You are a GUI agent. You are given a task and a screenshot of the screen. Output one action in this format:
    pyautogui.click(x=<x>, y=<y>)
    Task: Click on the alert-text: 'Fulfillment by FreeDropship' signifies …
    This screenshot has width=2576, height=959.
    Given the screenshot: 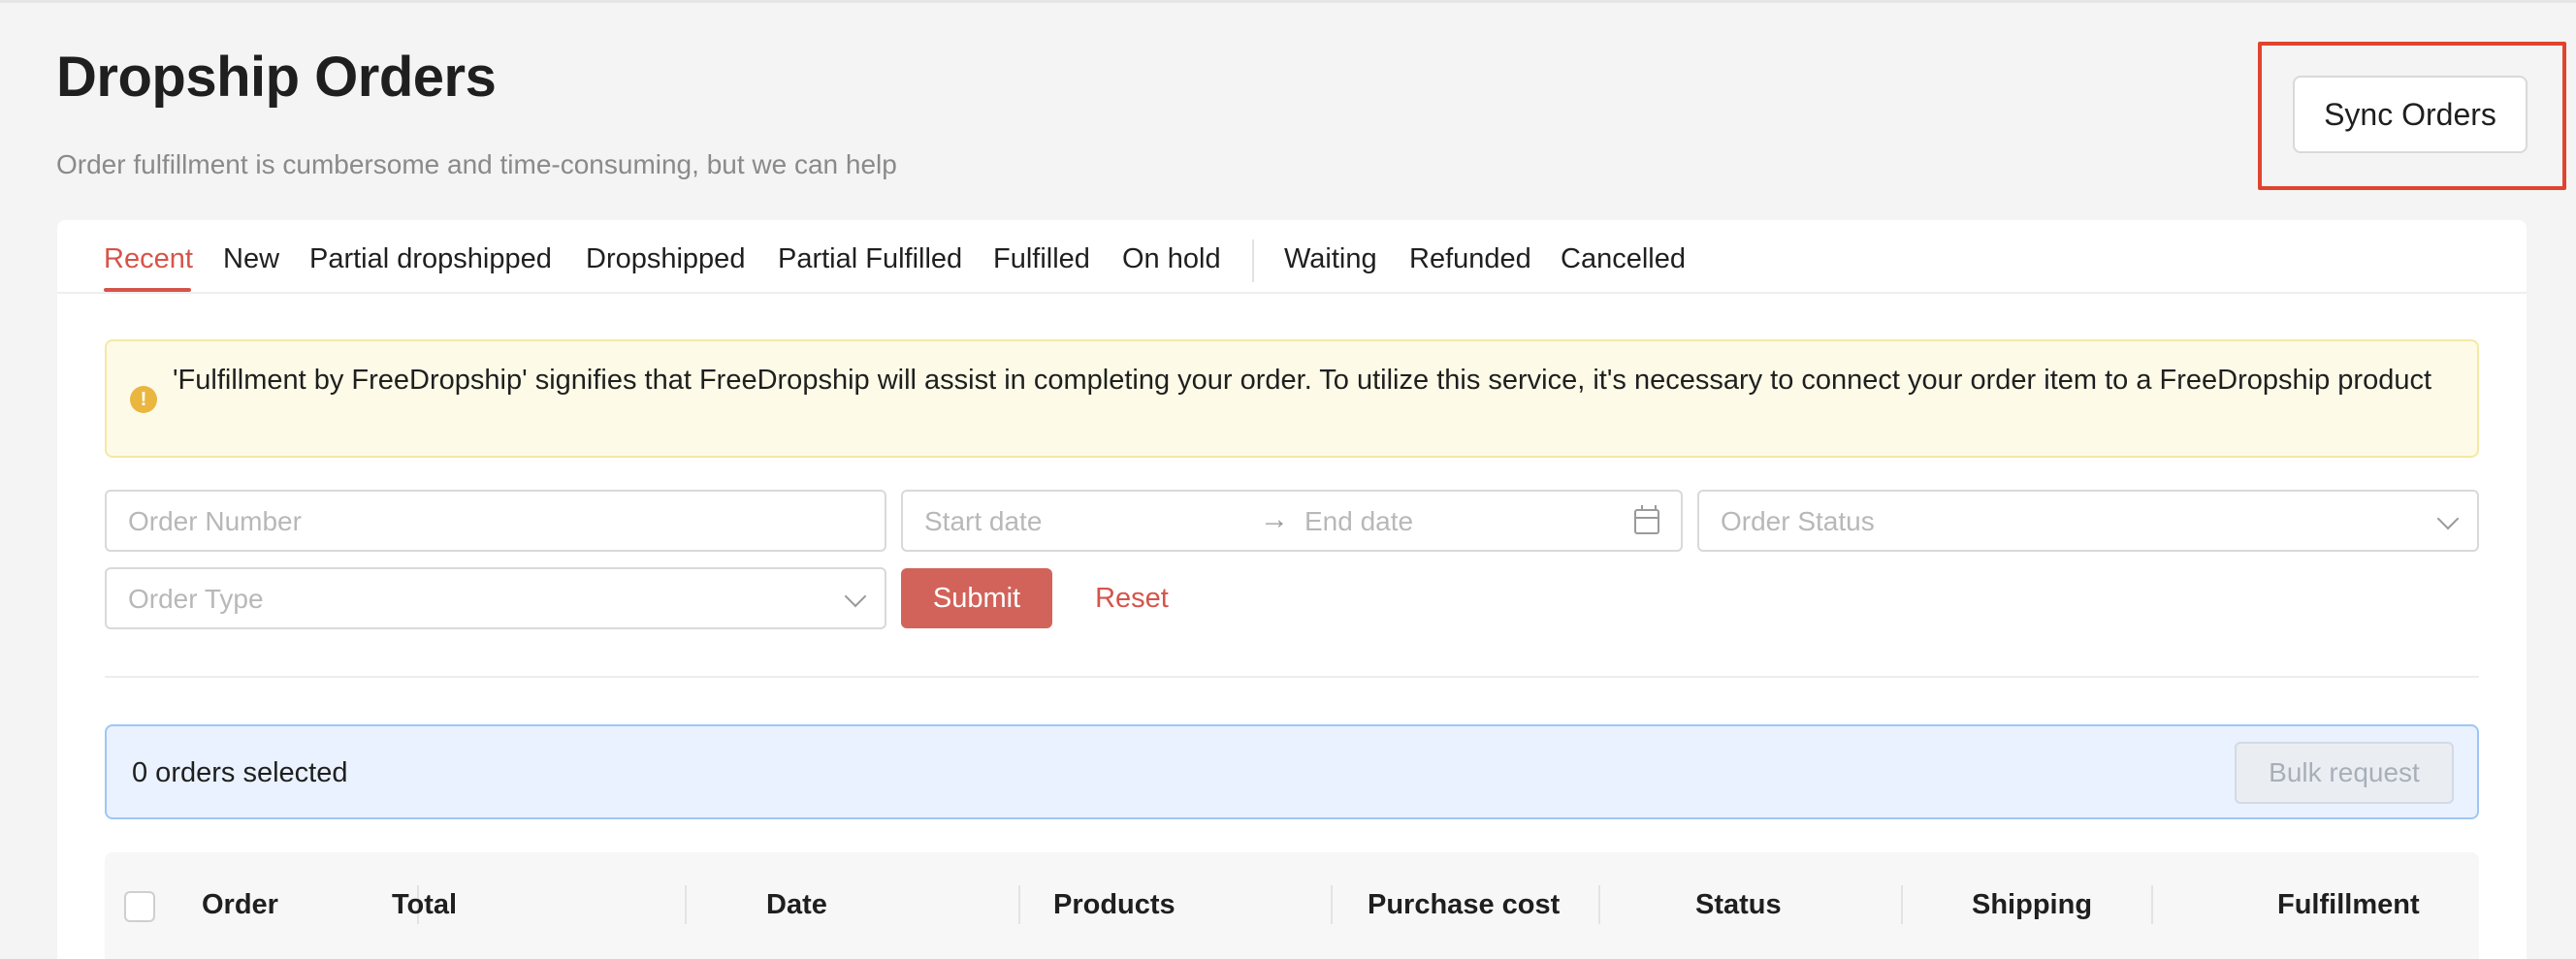 What is the action you would take?
    pyautogui.click(x=1302, y=380)
    